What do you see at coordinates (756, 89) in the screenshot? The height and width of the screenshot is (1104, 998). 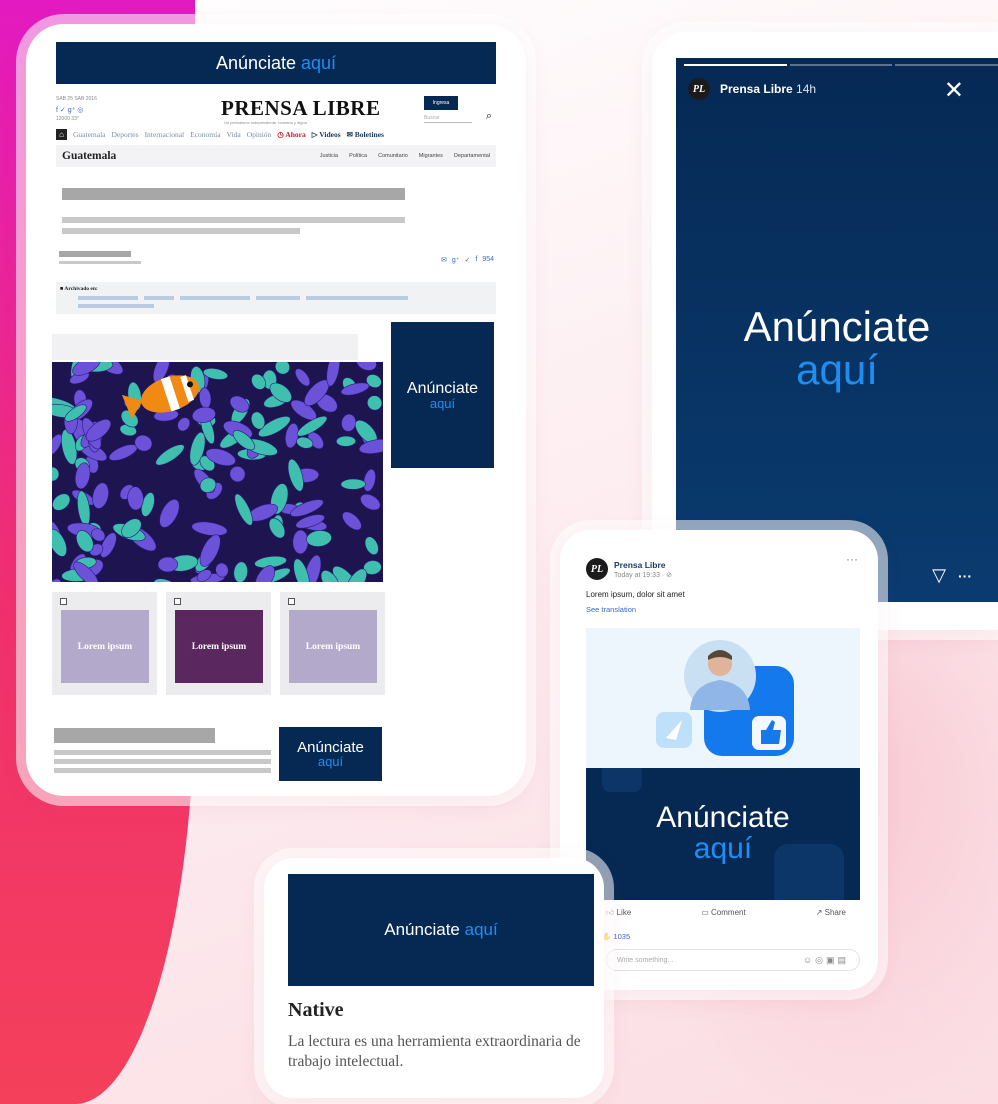 I see `story-page-name: Prensa Libre` at bounding box center [756, 89].